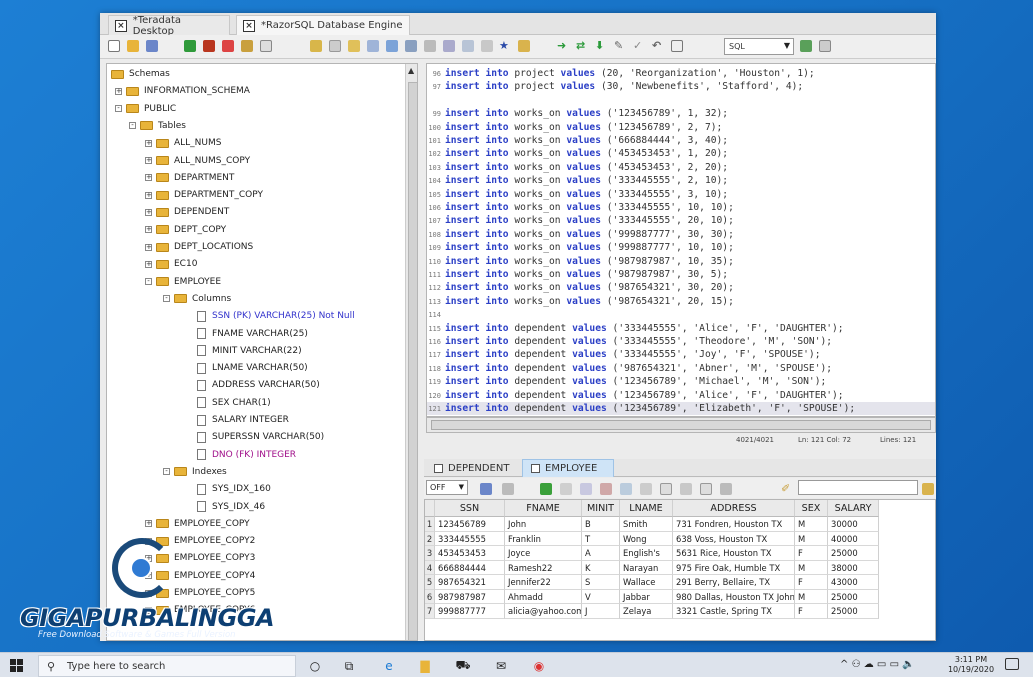  Describe the element at coordinates (501, 666) in the screenshot. I see `mail-icon: ✉` at that location.